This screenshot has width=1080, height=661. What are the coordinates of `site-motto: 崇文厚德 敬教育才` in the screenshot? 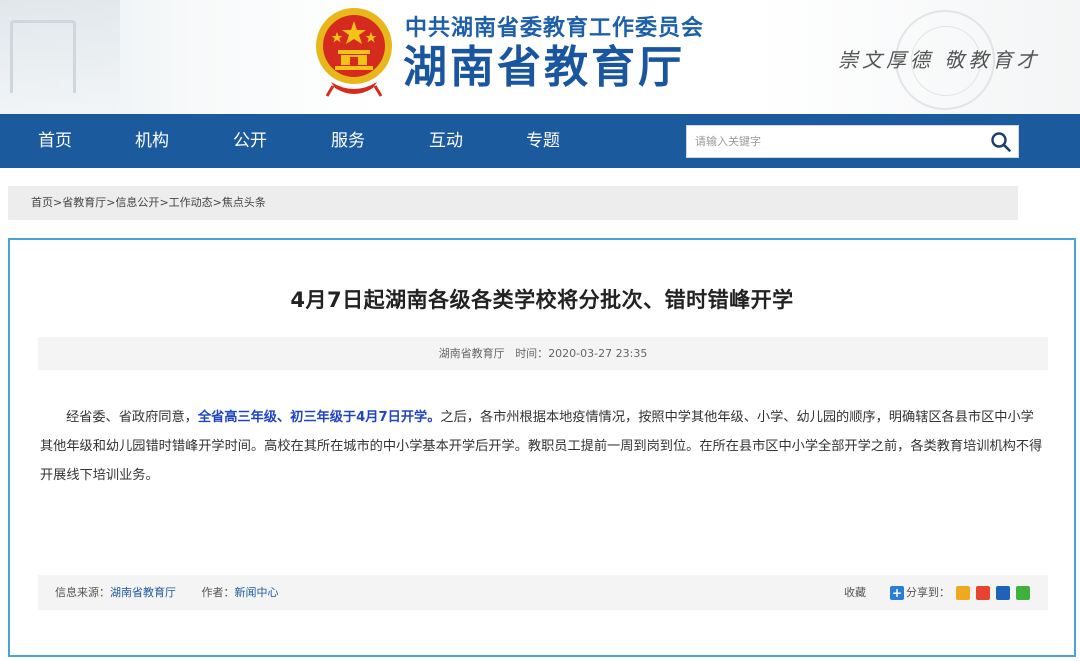 It's located at (939, 60).